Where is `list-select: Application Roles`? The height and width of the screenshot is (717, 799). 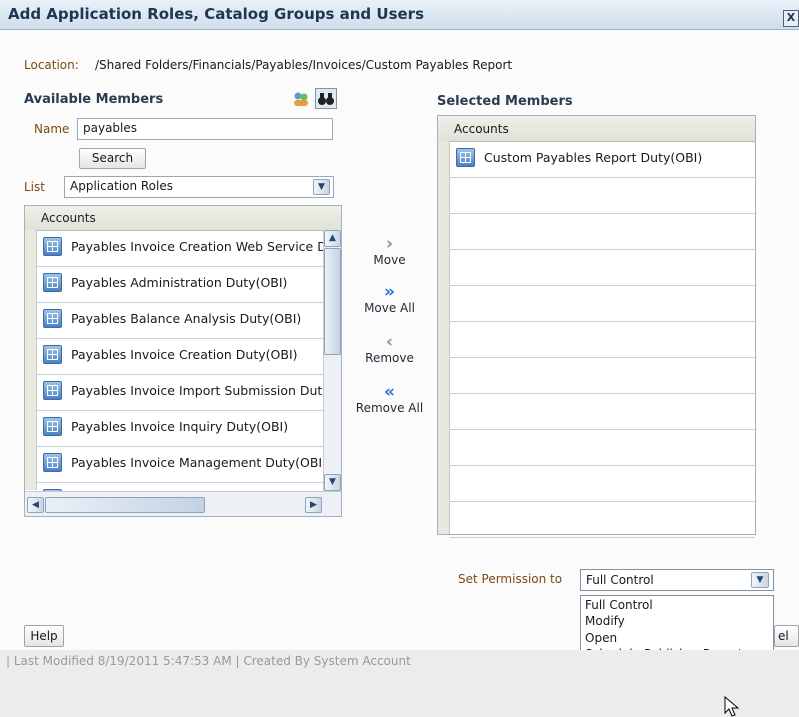
list-select: Application Roles is located at coordinates (199, 187).